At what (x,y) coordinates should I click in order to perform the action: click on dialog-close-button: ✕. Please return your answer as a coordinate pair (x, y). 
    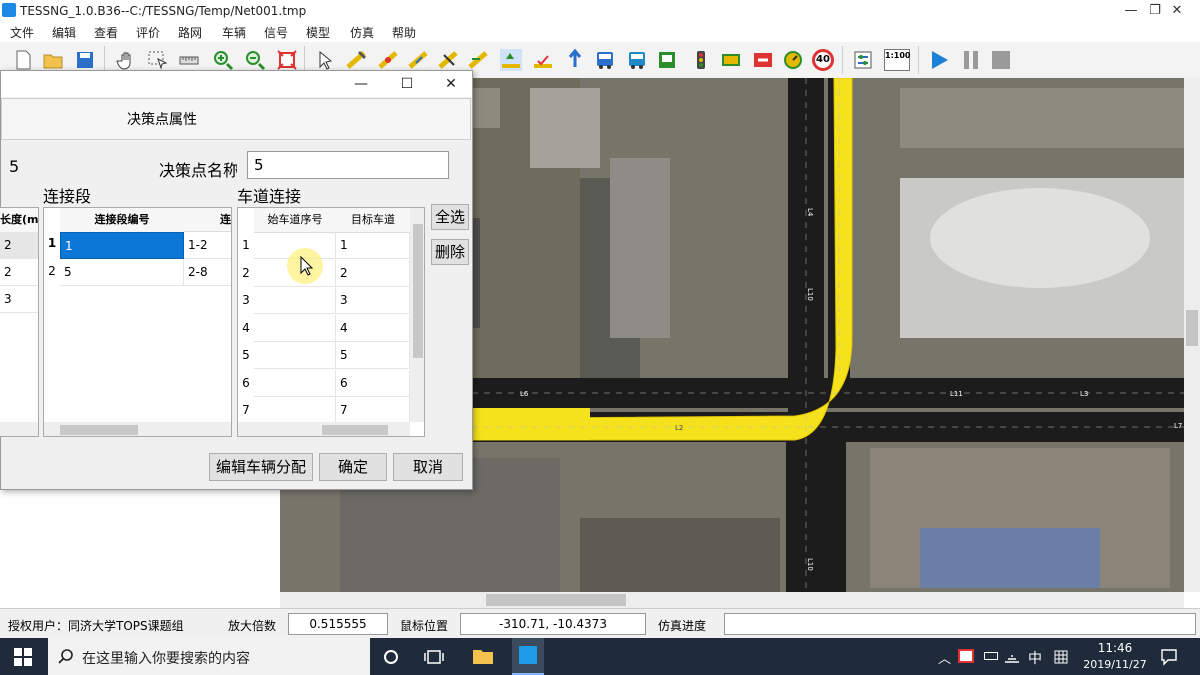
    Looking at the image, I should click on (451, 84).